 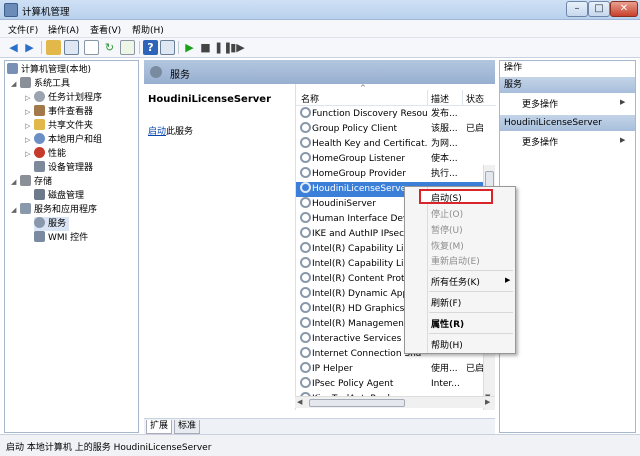 I want to click on tree-shared-folders: ▷ 共享文件夹, so click(x=59, y=126).